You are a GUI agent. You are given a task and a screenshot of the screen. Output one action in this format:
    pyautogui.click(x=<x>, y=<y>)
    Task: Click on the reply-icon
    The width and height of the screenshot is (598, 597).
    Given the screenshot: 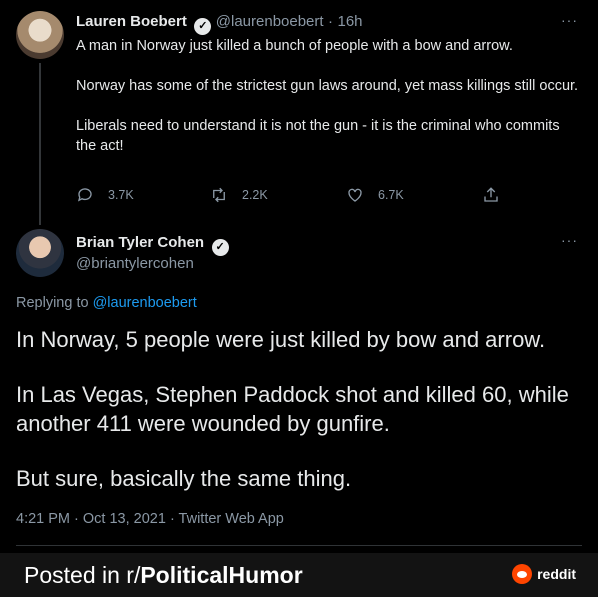 What is the action you would take?
    pyautogui.click(x=84, y=195)
    